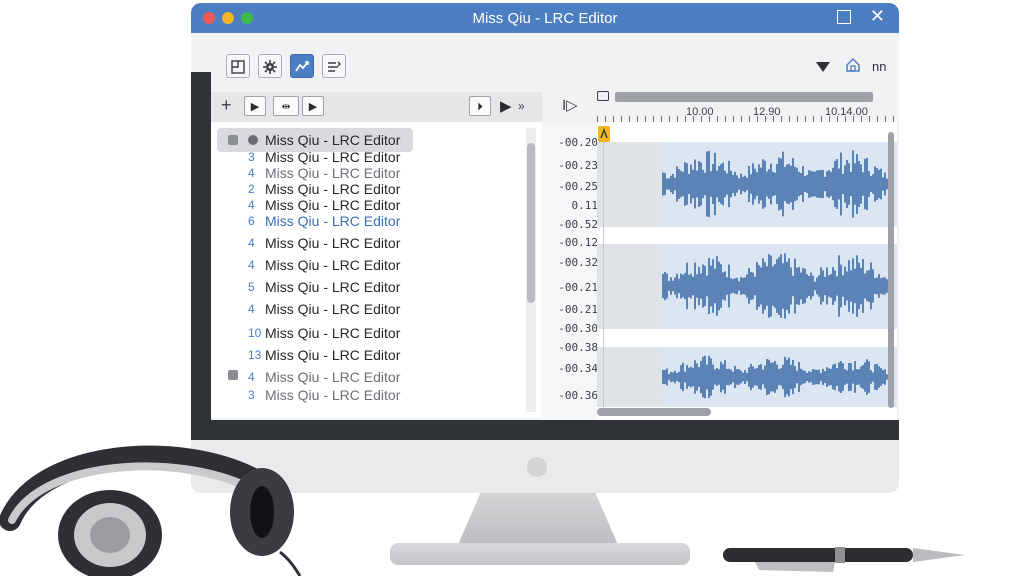 Image resolution: width=1024 pixels, height=576 pixels. I want to click on play-button: ▶, so click(255, 106).